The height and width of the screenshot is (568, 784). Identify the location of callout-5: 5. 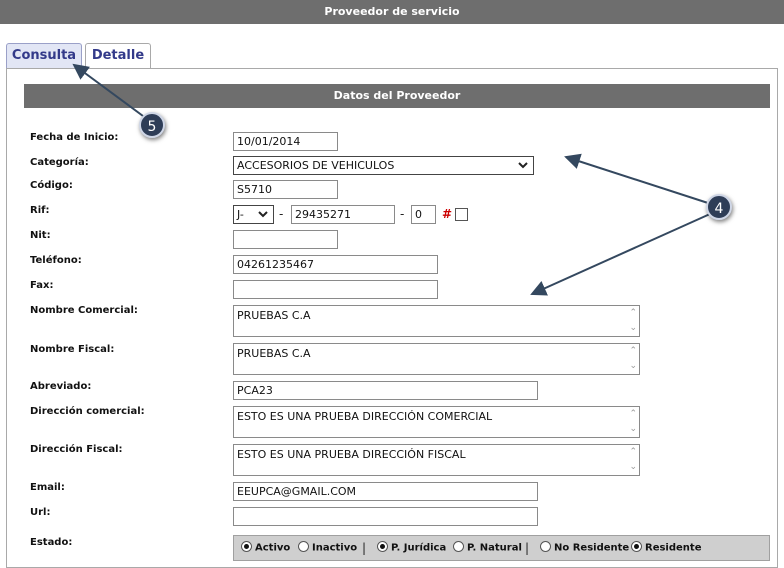
(152, 125).